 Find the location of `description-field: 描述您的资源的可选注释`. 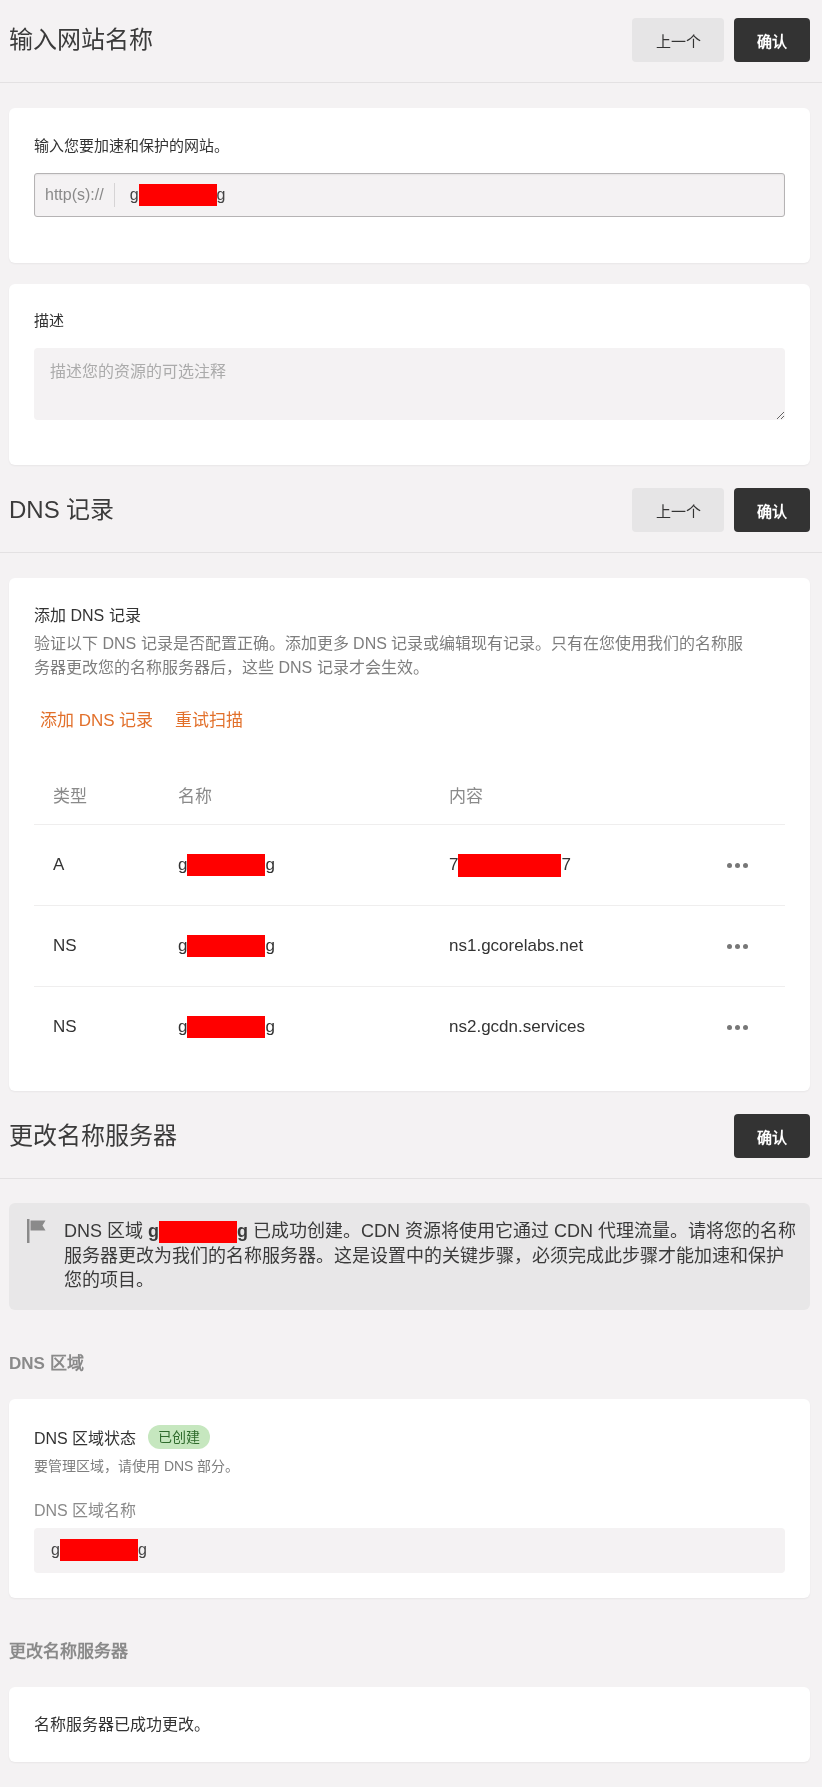

description-field: 描述您的资源的可选注释 is located at coordinates (409, 384).